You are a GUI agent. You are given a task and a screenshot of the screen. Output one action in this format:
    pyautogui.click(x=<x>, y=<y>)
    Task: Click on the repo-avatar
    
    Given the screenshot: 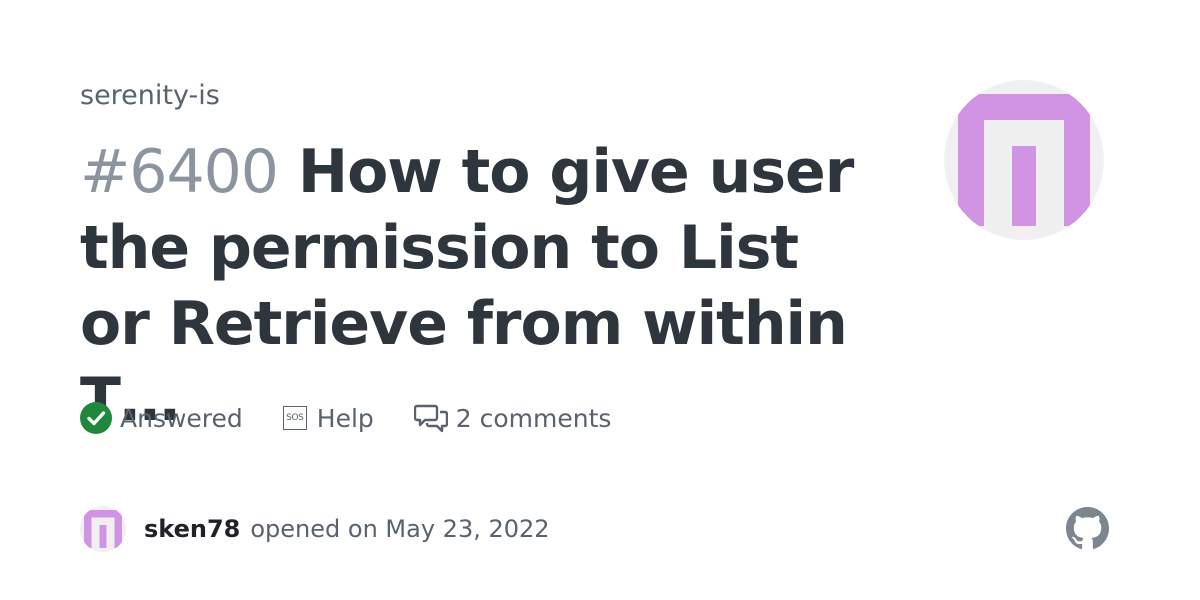 What is the action you would take?
    pyautogui.click(x=1024, y=160)
    